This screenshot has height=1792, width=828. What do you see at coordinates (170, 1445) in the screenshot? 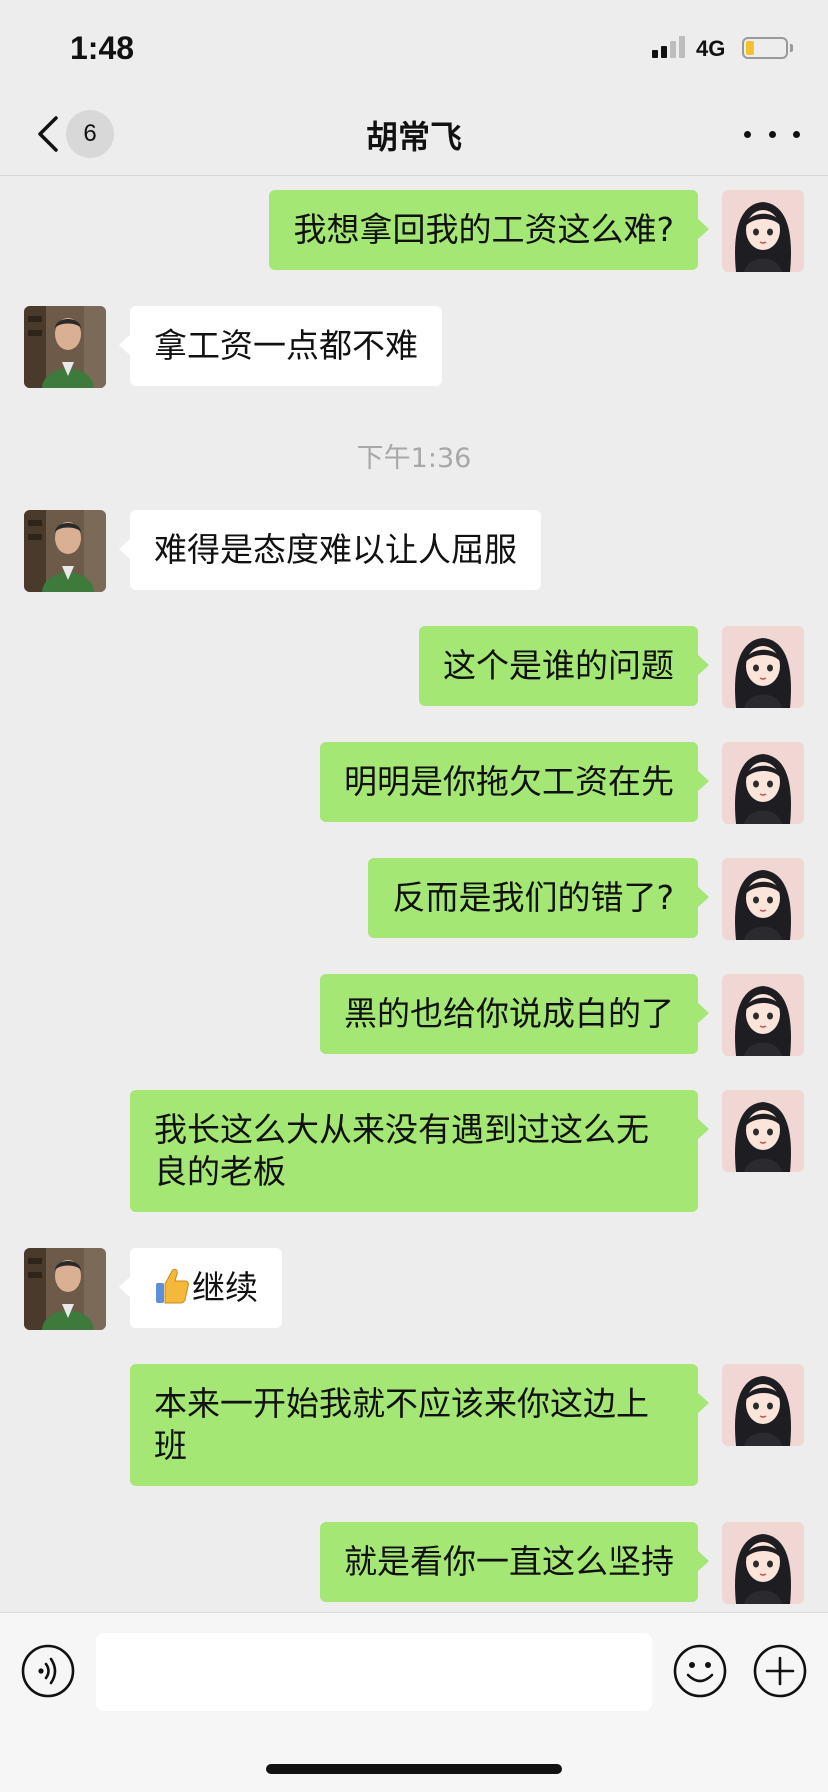
I see `message-text: 班` at bounding box center [170, 1445].